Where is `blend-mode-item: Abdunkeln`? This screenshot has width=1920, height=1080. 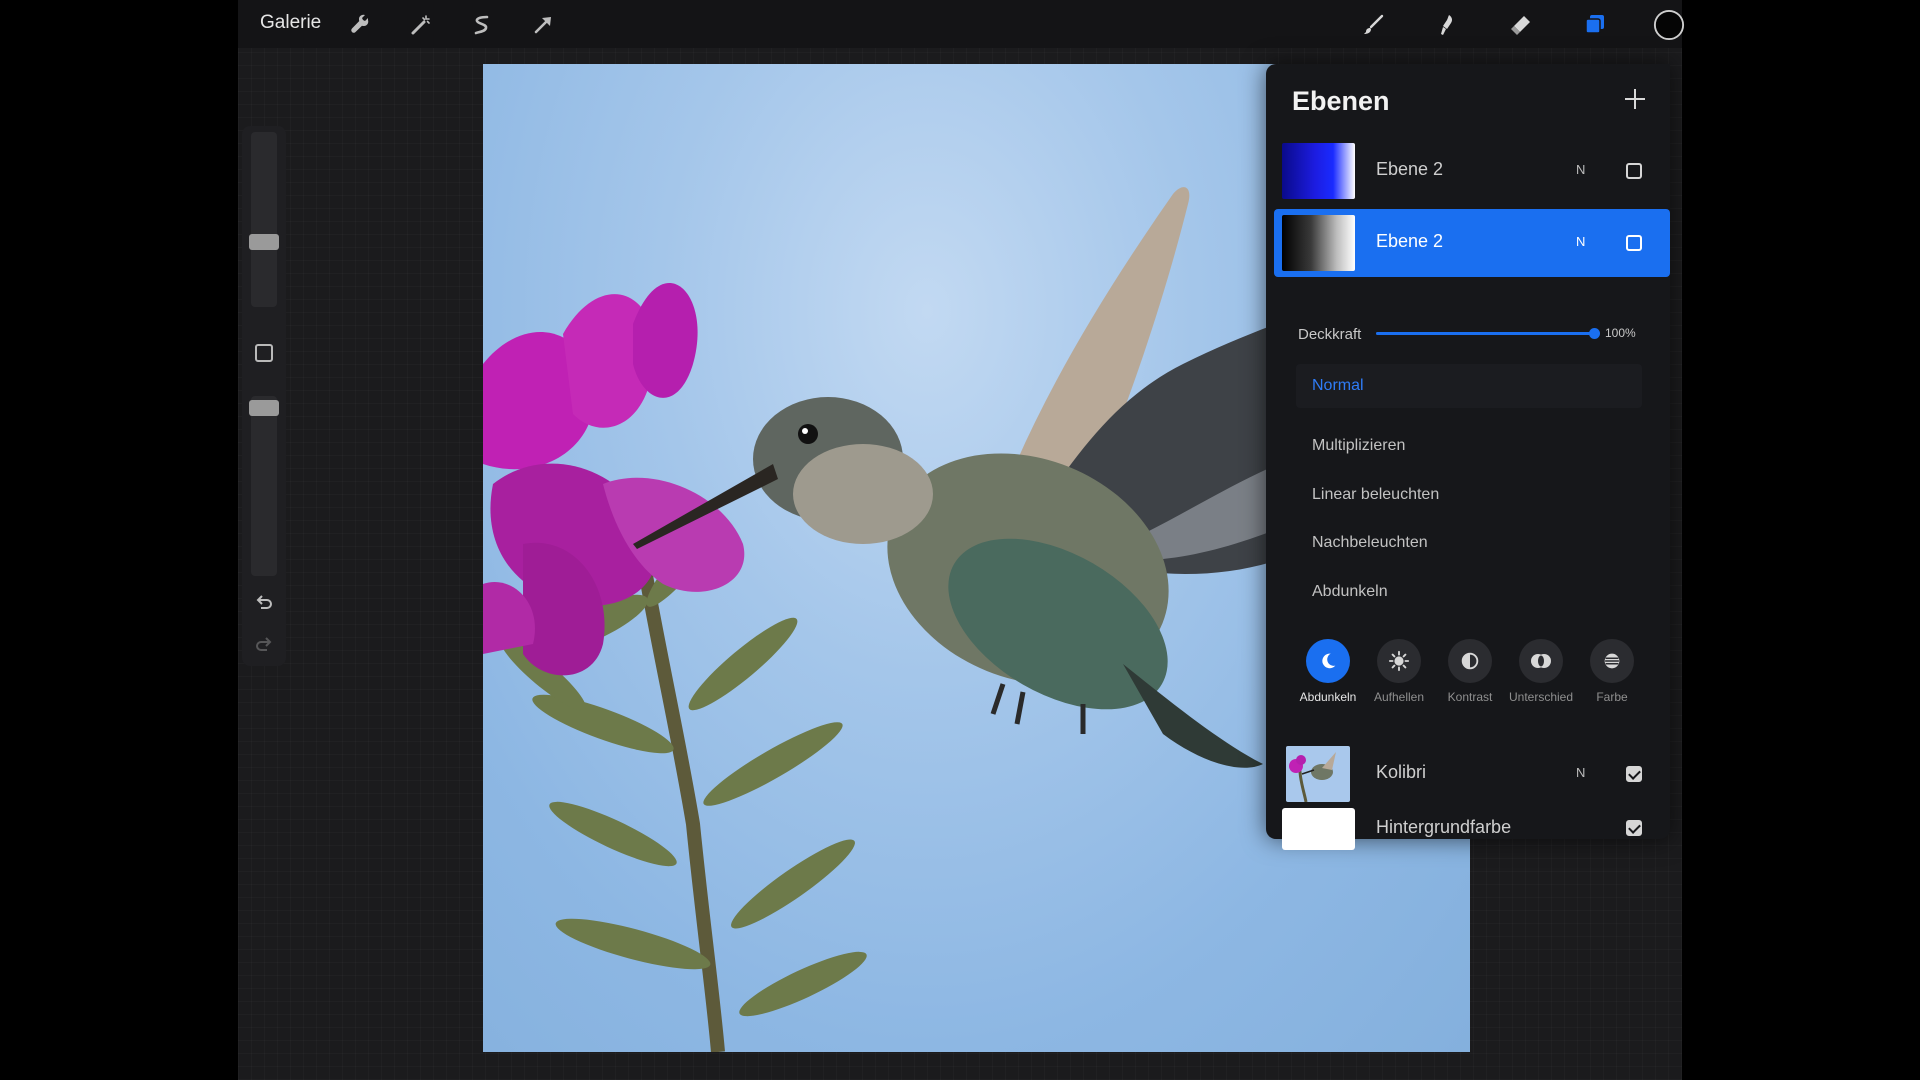
blend-mode-item: Abdunkeln is located at coordinates (1350, 592).